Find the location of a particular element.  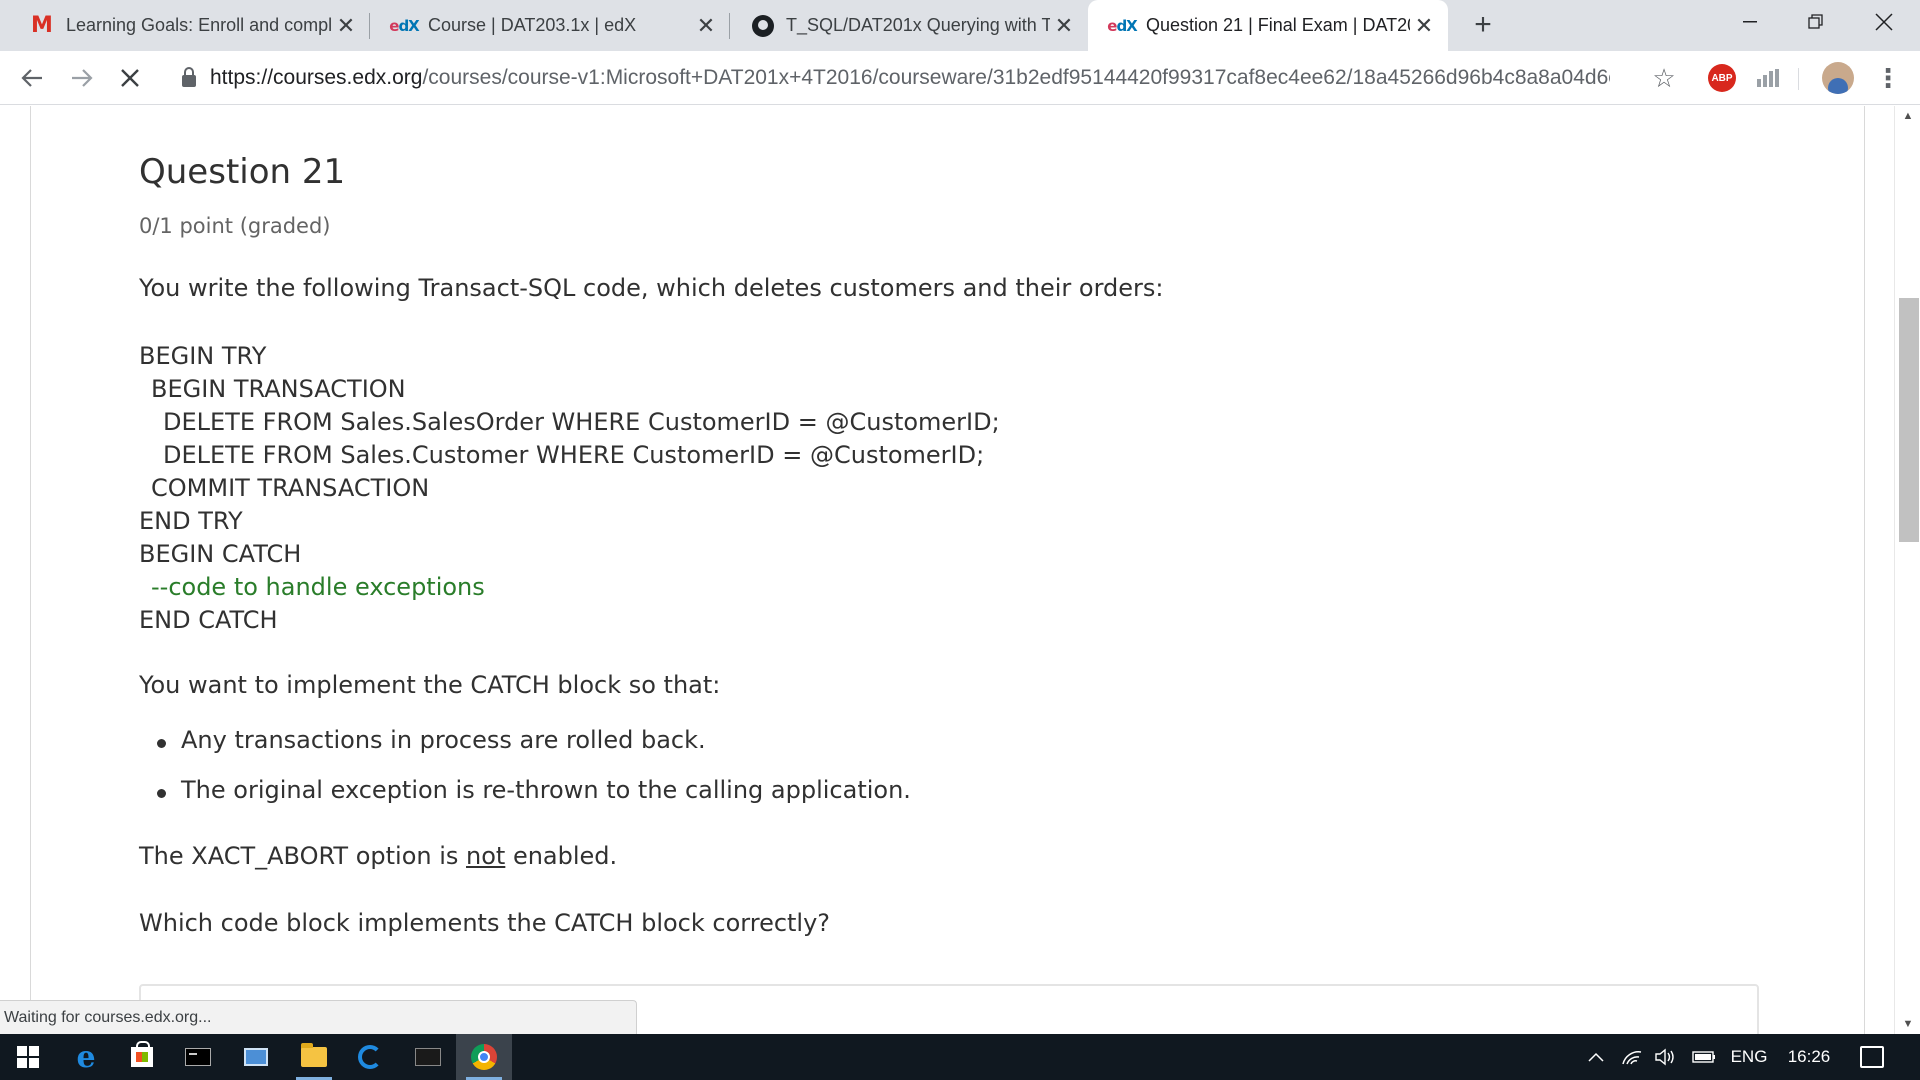

folder-icon is located at coordinates (314, 1055).